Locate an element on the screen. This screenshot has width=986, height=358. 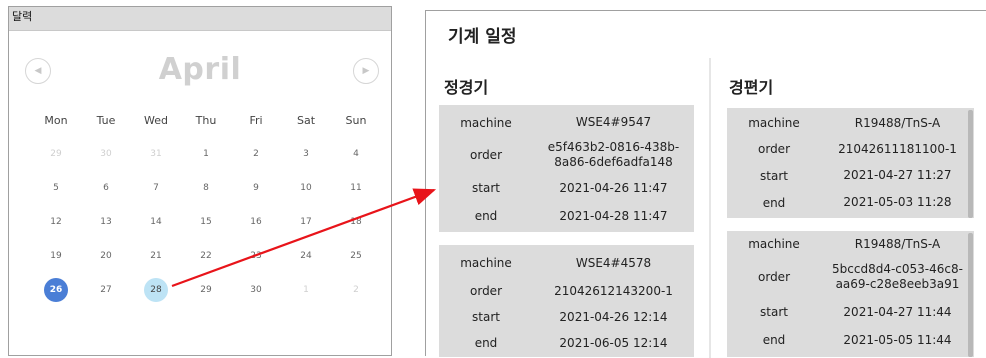
day-cell: 20 is located at coordinates (106, 256).